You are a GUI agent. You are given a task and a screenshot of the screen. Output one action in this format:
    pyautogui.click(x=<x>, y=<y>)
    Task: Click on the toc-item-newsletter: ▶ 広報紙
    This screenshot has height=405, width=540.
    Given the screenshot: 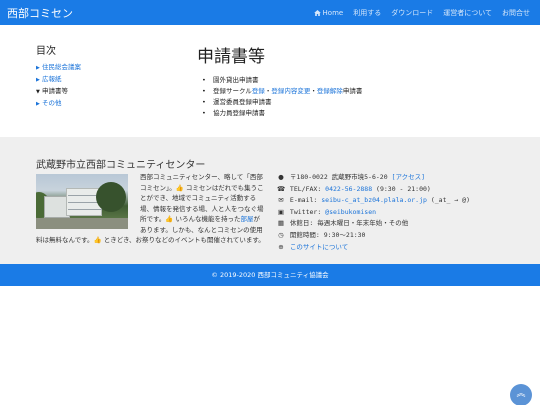 What is the action you would take?
    pyautogui.click(x=101, y=80)
    